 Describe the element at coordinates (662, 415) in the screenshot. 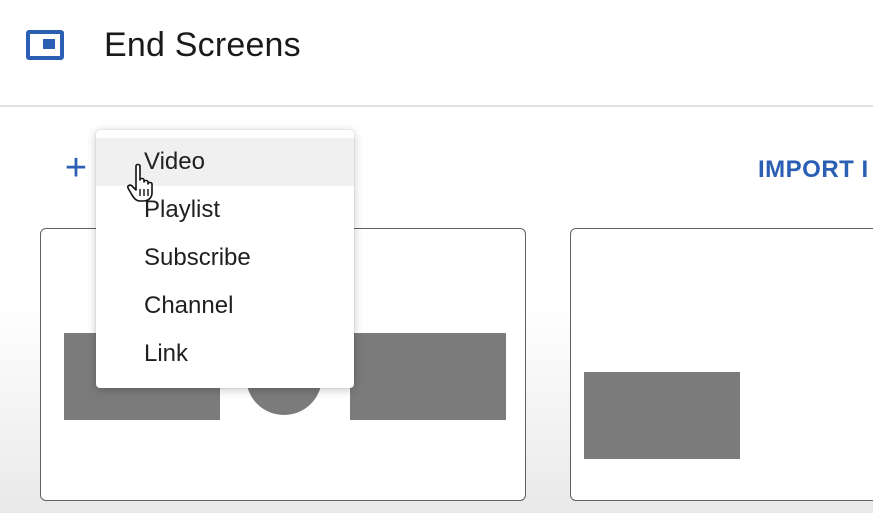

I see `template-video-placeholder` at that location.